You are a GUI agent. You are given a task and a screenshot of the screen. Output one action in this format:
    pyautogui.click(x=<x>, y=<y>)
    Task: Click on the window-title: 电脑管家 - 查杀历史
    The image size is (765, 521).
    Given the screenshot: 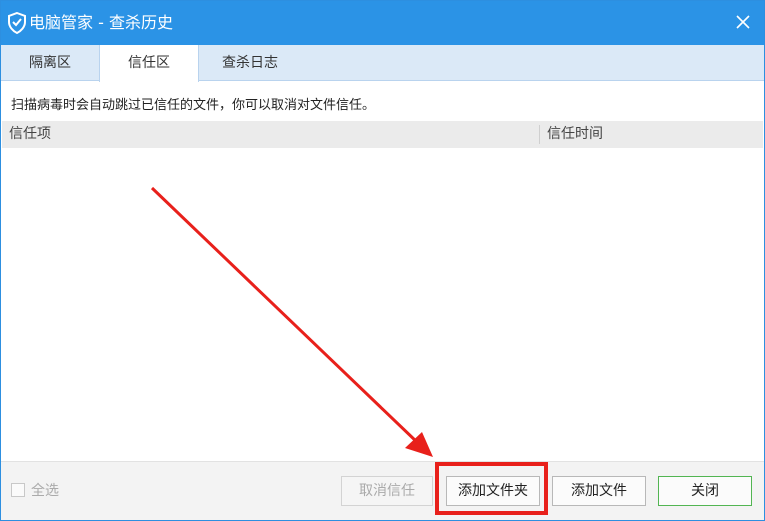 What is the action you would take?
    pyautogui.click(x=101, y=22)
    